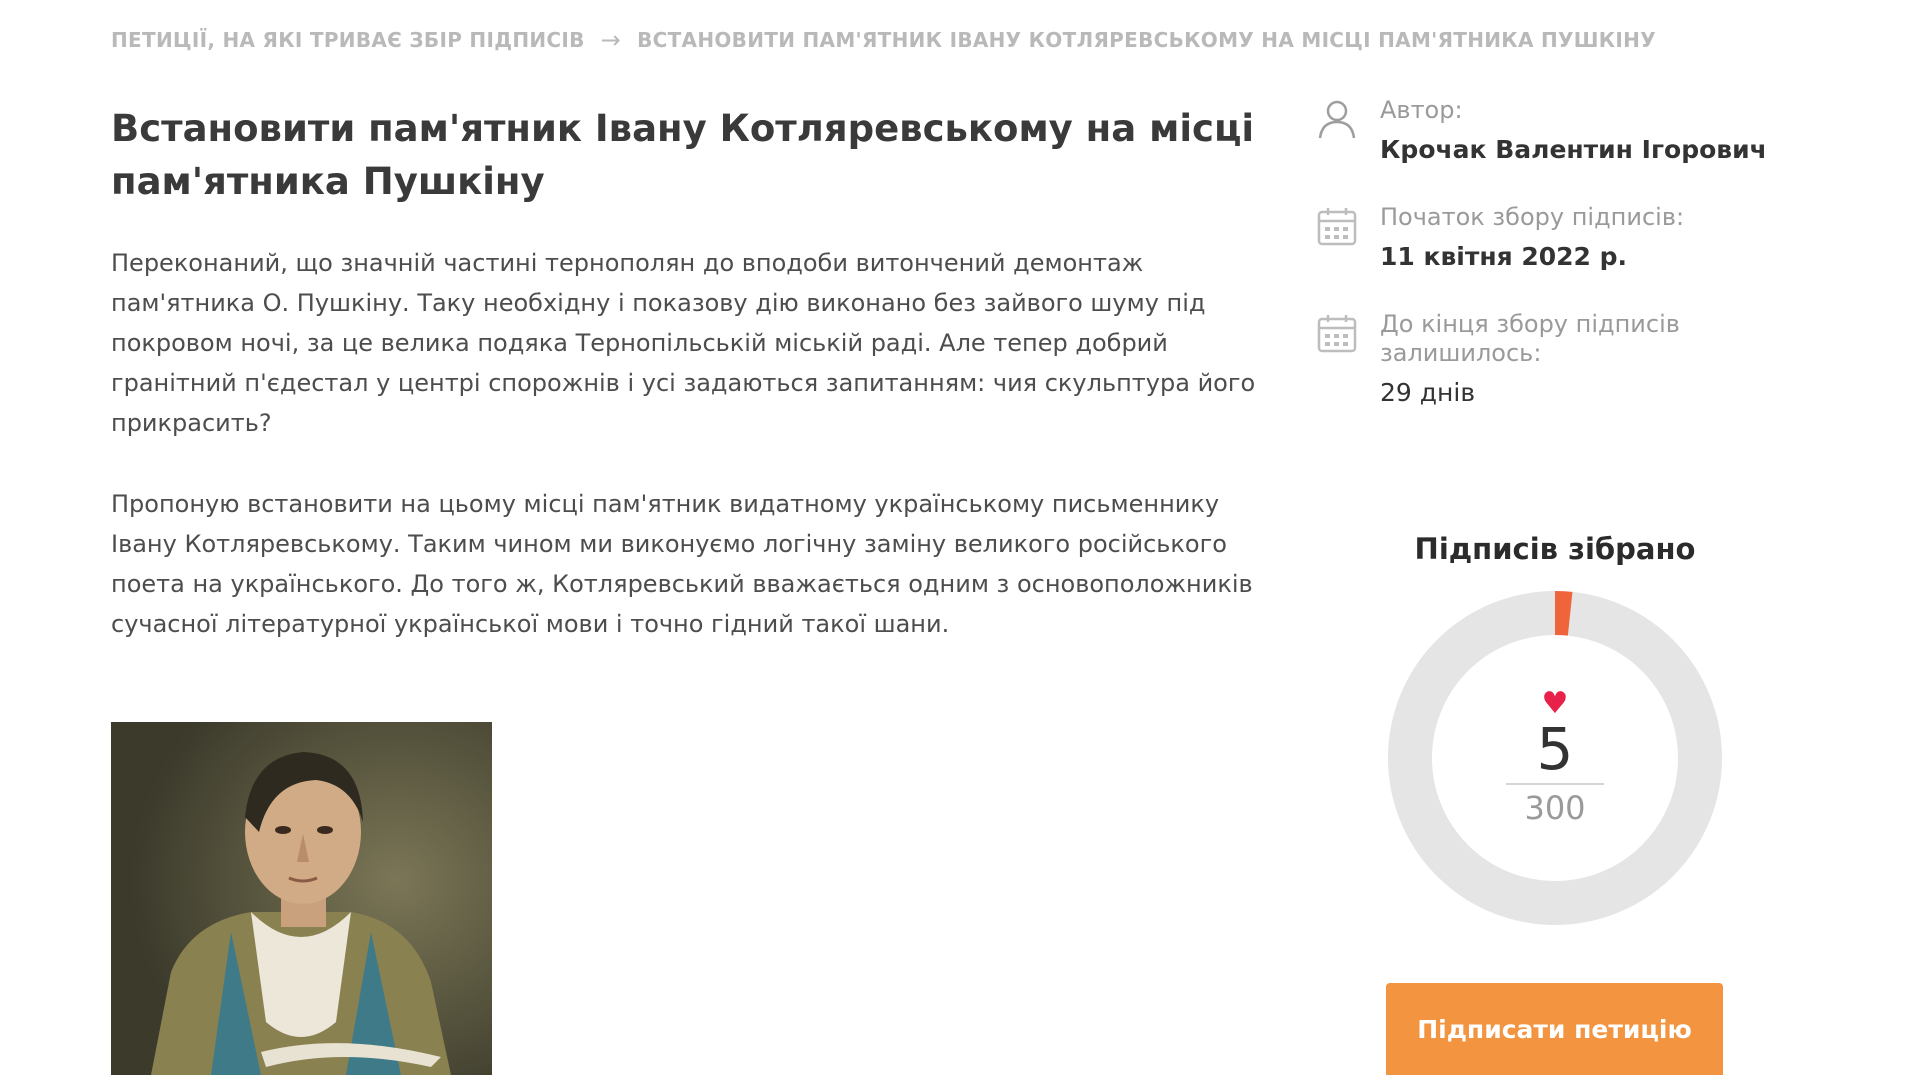  Describe the element at coordinates (348, 40) in the screenshot. I see `breadcrumb-parent-link: ПЕТИЦІЇ, НА ЯКІ ТРИВАЄ ЗБІР ПІДПИСІВ` at that location.